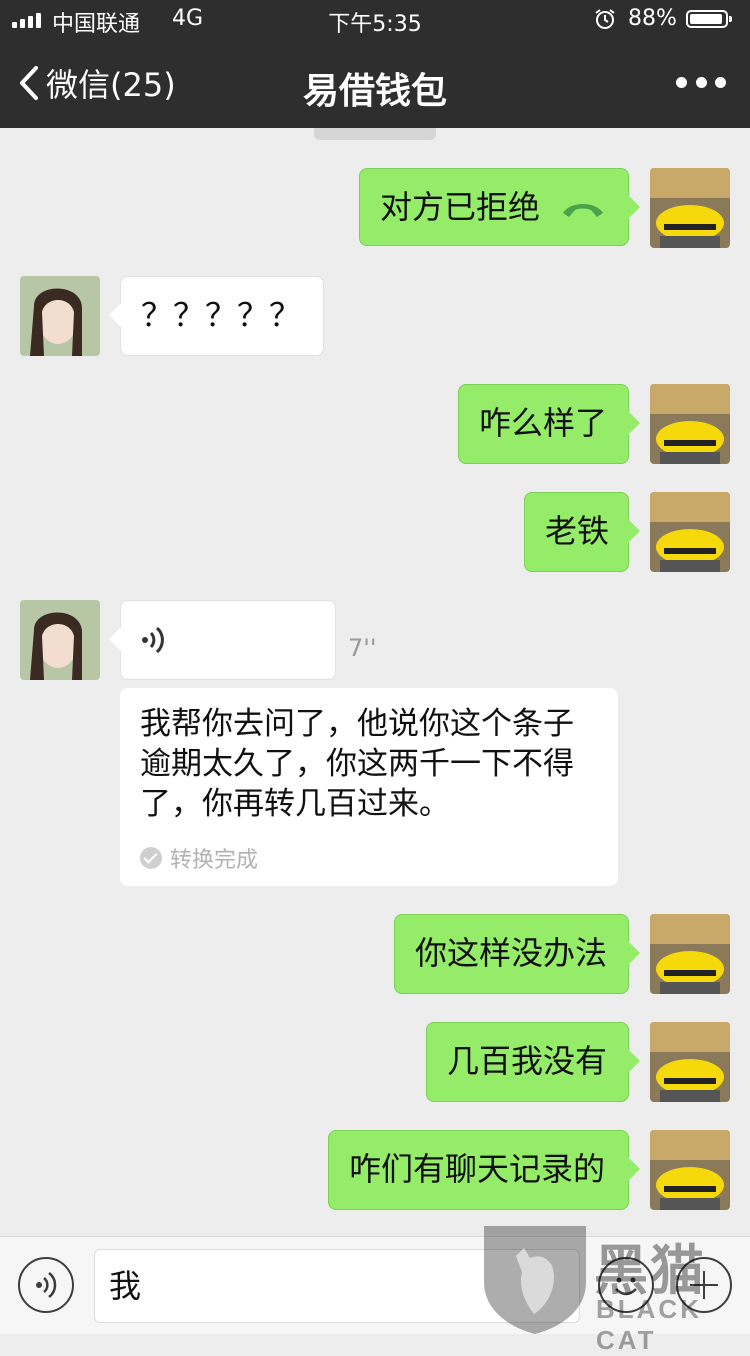 The height and width of the screenshot is (1356, 750). What do you see at coordinates (460, 207) in the screenshot?
I see `message-text: 对方已拒绝` at bounding box center [460, 207].